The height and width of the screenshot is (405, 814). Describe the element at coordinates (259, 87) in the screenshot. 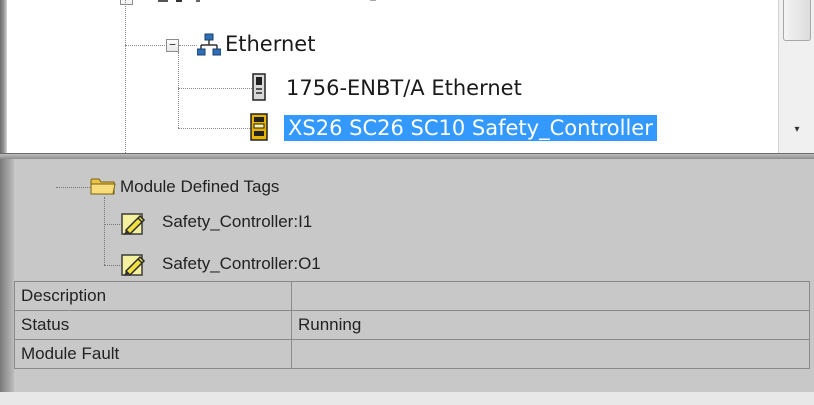

I see `module-icon` at that location.